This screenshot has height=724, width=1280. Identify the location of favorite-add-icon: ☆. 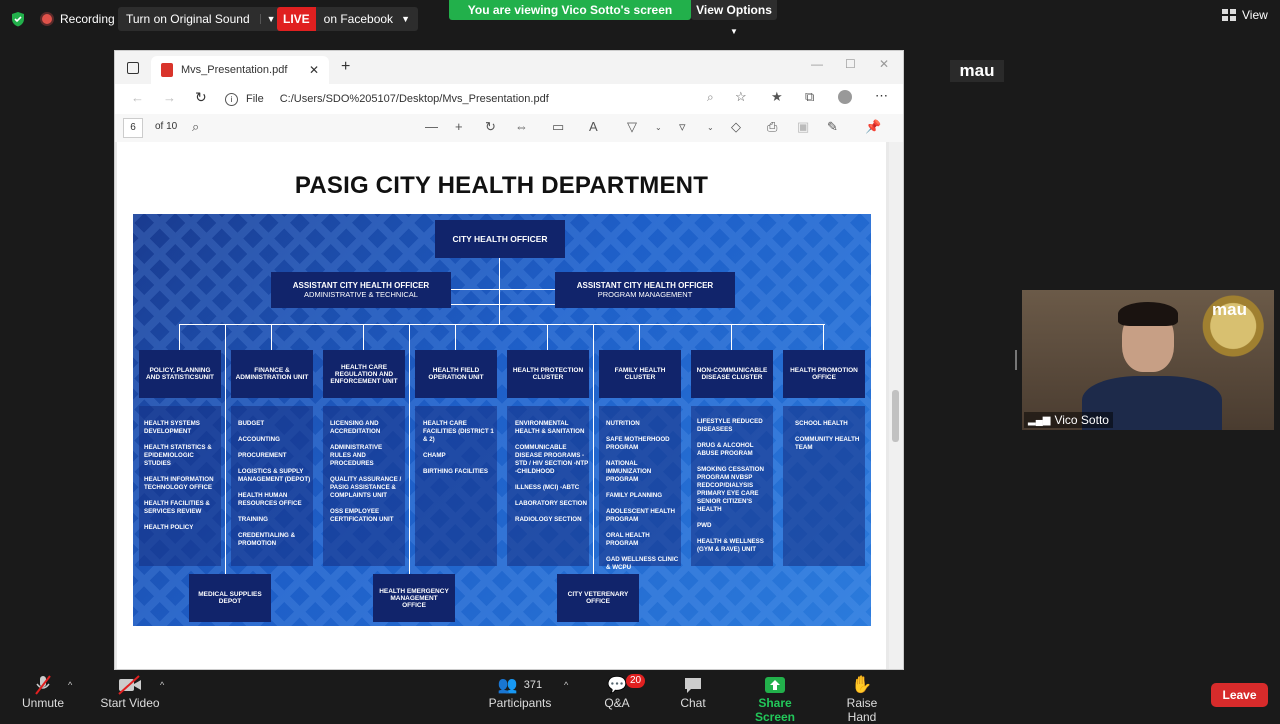
(741, 97).